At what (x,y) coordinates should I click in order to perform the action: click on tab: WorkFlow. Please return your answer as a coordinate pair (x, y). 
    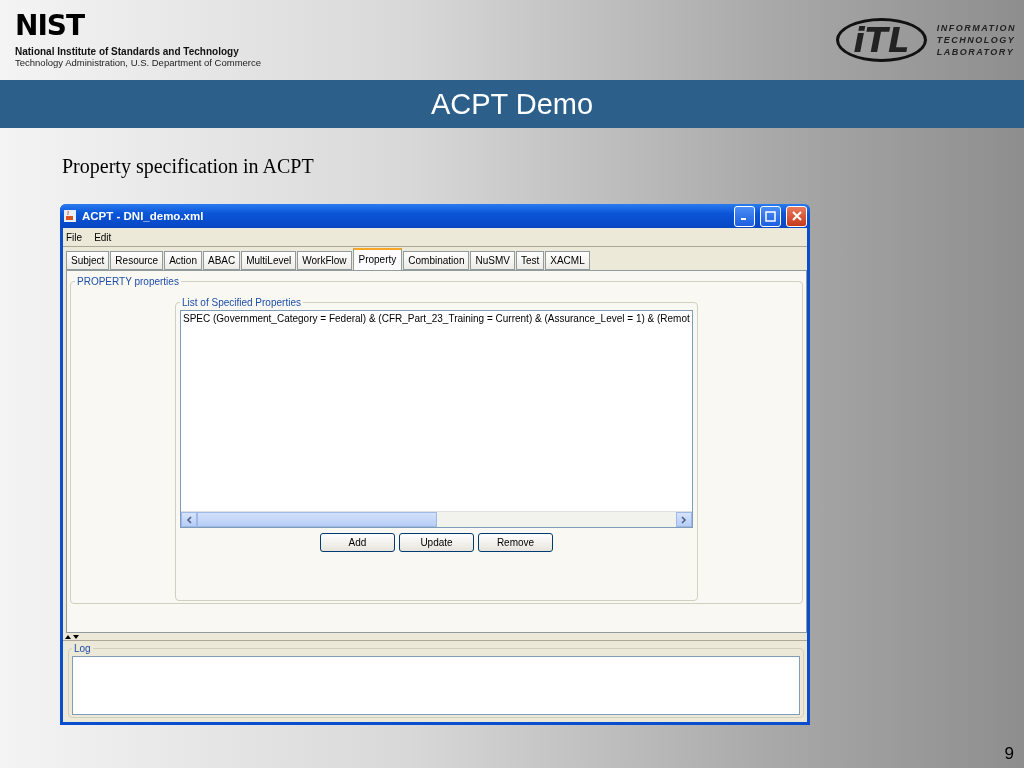
    Looking at the image, I should click on (324, 260).